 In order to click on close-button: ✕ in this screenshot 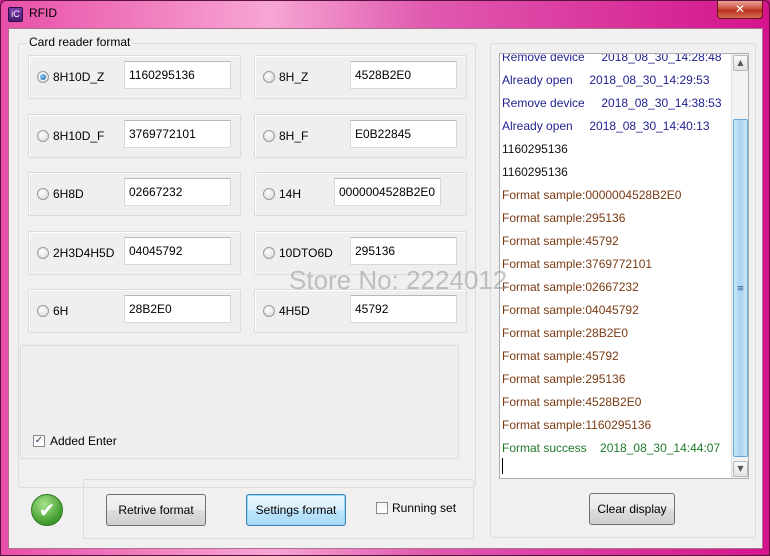, I will do `click(740, 10)`.